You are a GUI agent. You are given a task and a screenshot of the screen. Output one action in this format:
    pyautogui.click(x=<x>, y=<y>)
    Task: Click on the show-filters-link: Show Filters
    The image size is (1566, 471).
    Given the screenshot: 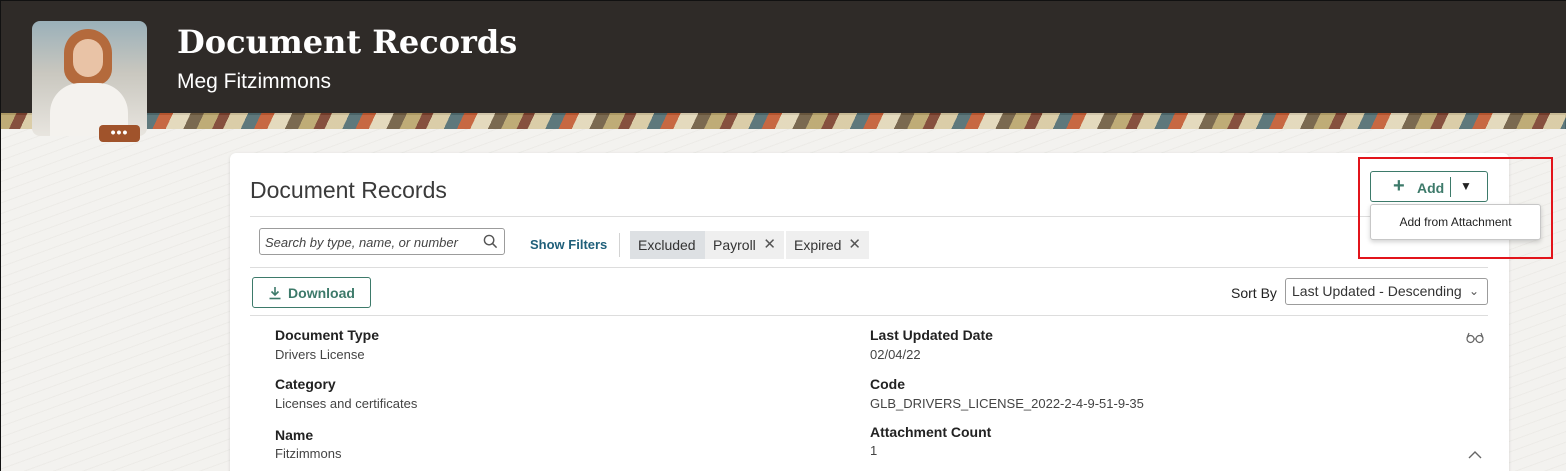 What is the action you would take?
    pyautogui.click(x=568, y=244)
    